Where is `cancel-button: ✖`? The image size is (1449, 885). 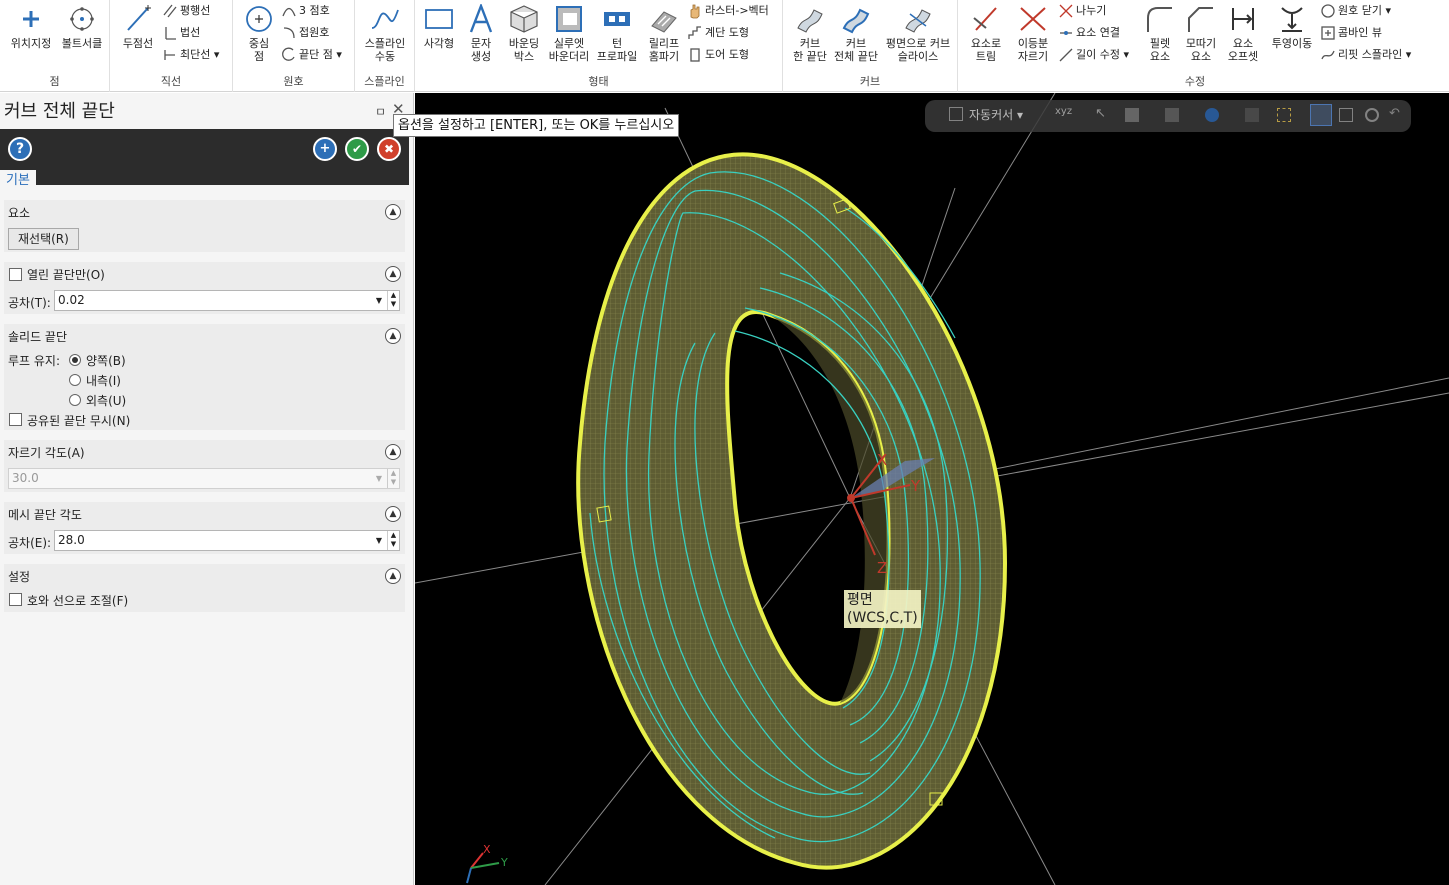
cancel-button: ✖ is located at coordinates (389, 149).